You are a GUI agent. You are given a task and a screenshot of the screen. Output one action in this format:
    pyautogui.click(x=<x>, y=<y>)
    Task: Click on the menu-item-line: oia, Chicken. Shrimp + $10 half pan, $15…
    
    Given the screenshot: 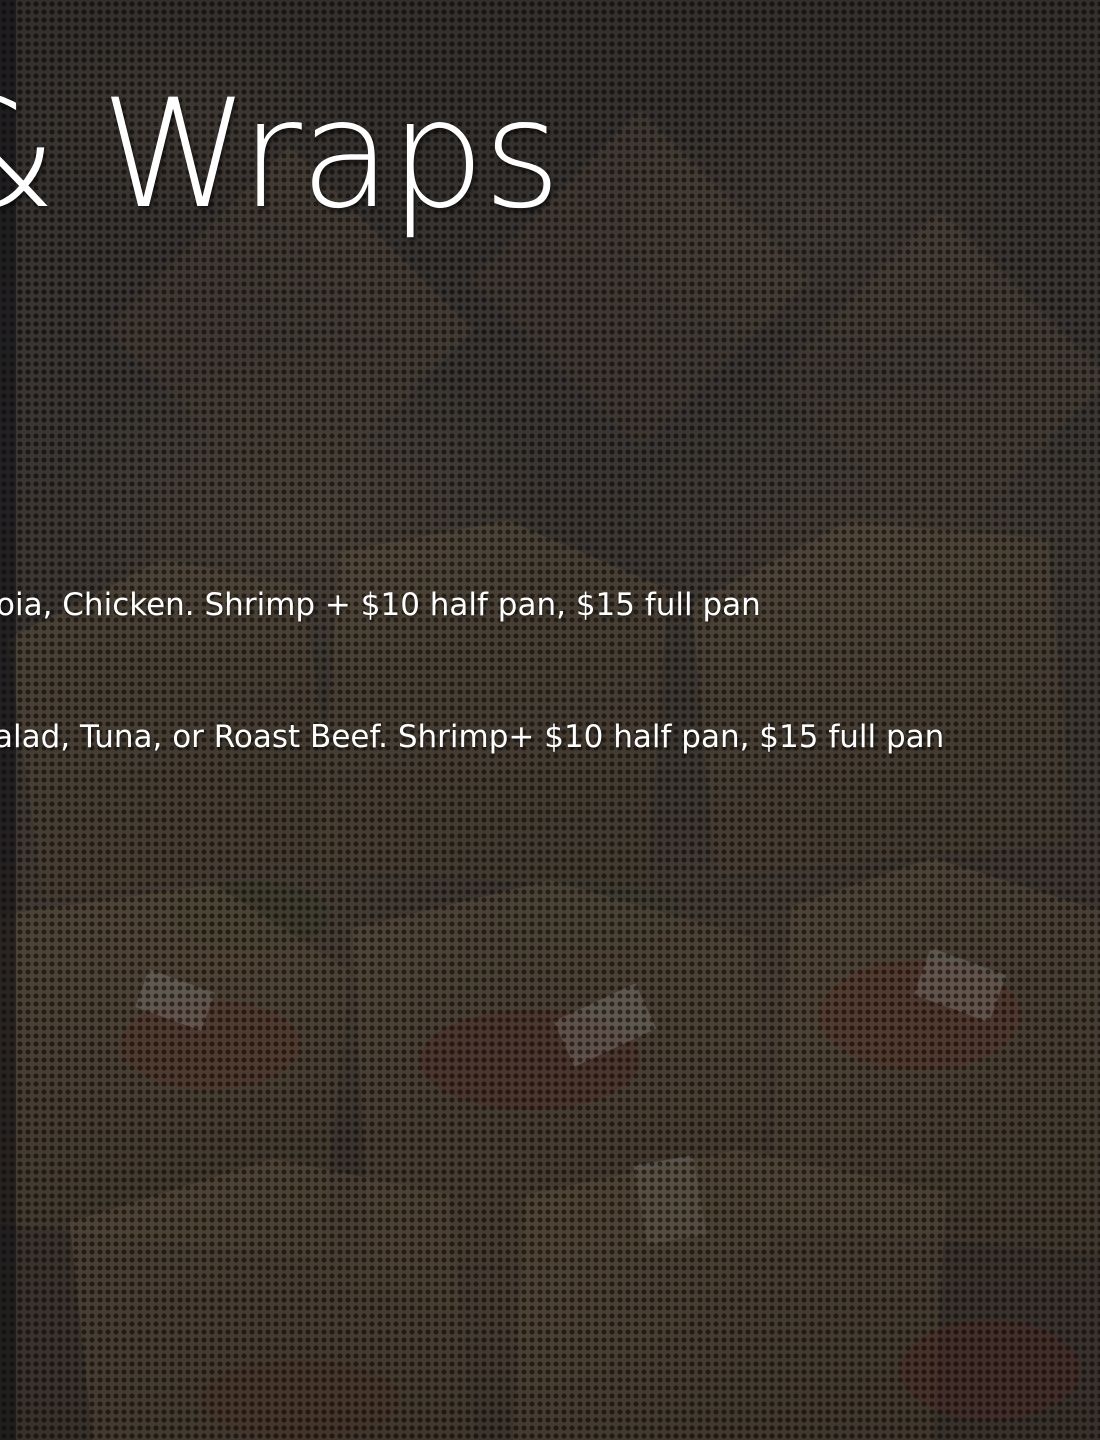 What is the action you would take?
    pyautogui.click(x=380, y=605)
    